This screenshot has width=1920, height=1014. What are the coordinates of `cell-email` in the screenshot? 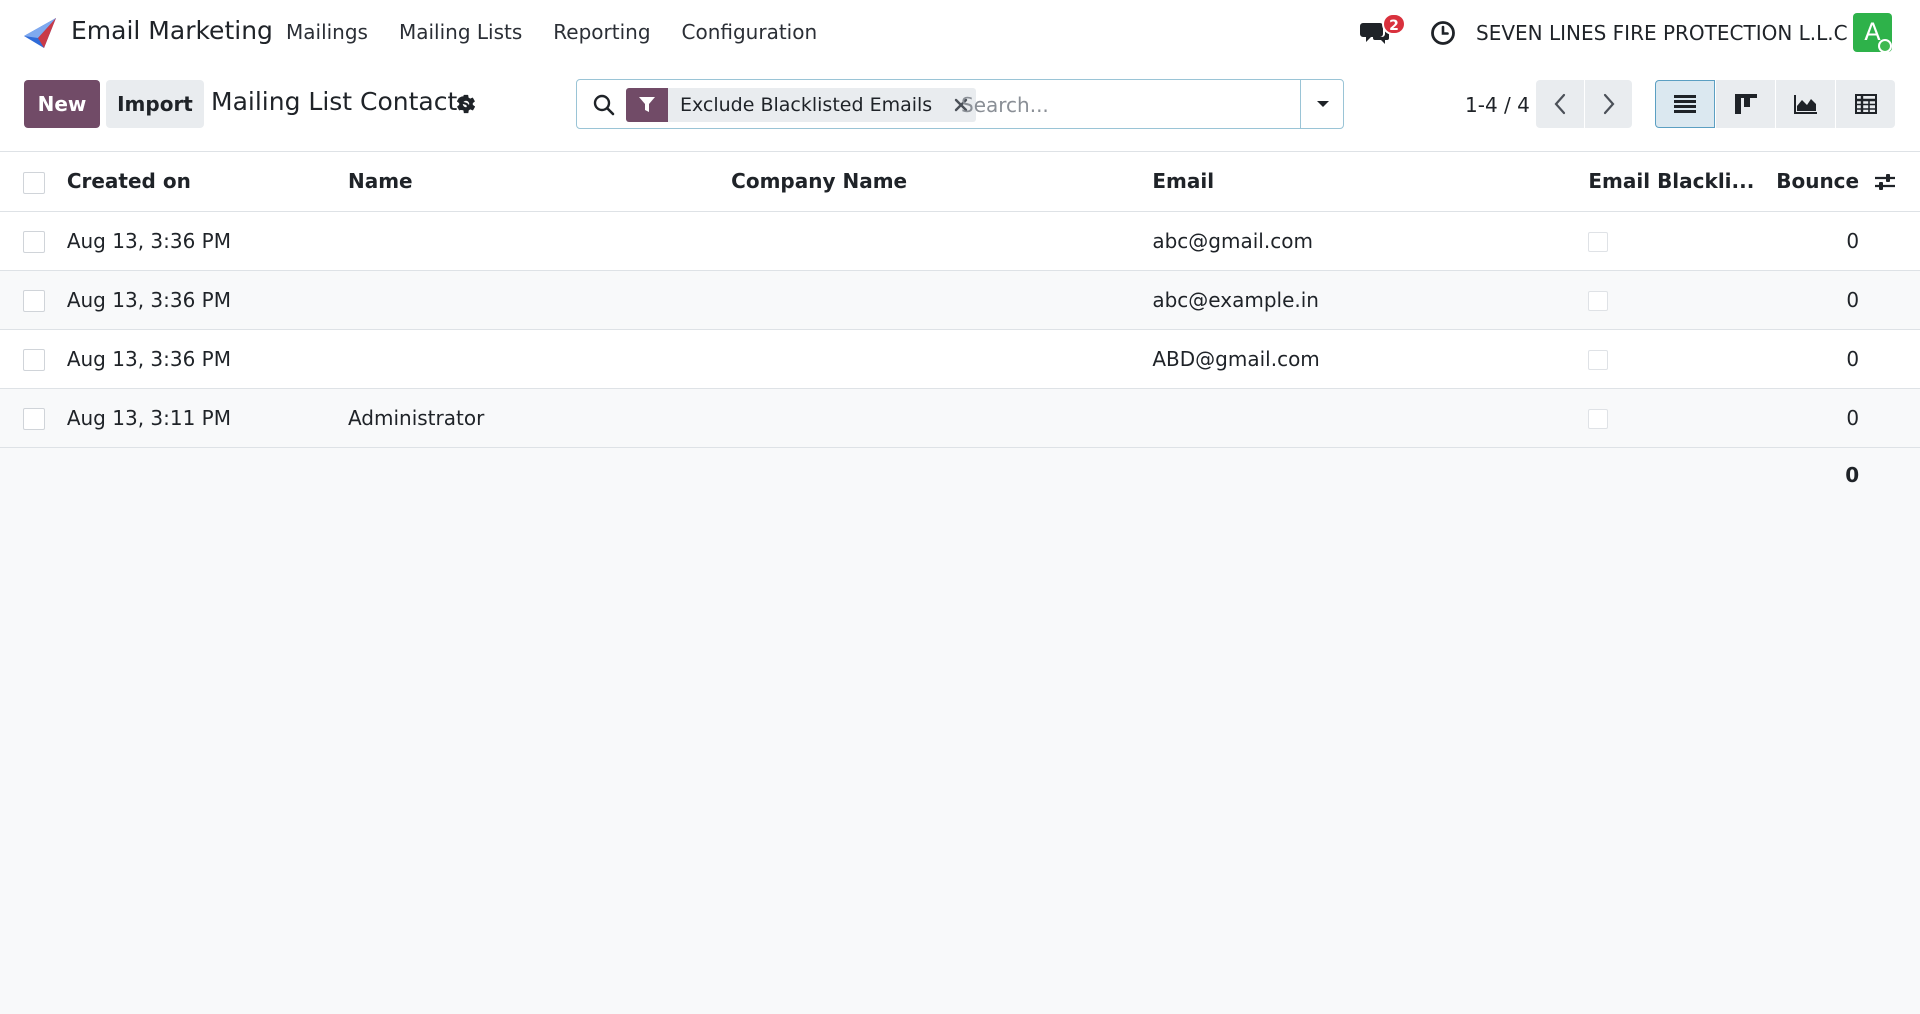 It's located at (1370, 417).